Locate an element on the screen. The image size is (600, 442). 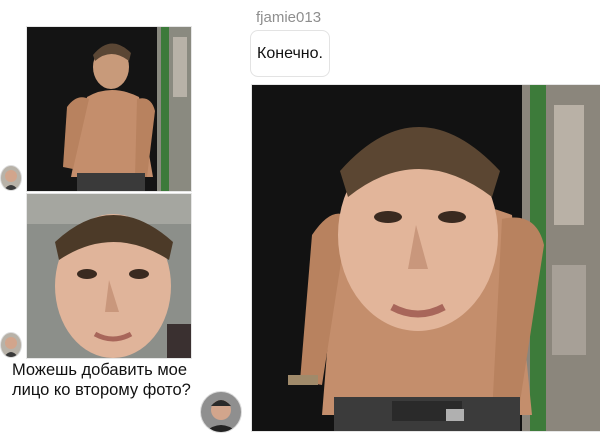
shirtless-photo is located at coordinates (109, 109).